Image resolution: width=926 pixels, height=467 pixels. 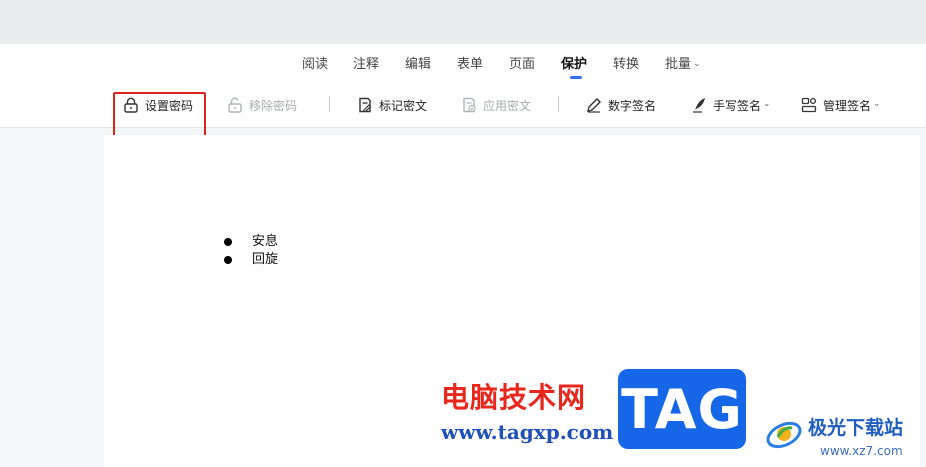 What do you see at coordinates (366, 65) in the screenshot?
I see `tab-annotate: 注释` at bounding box center [366, 65].